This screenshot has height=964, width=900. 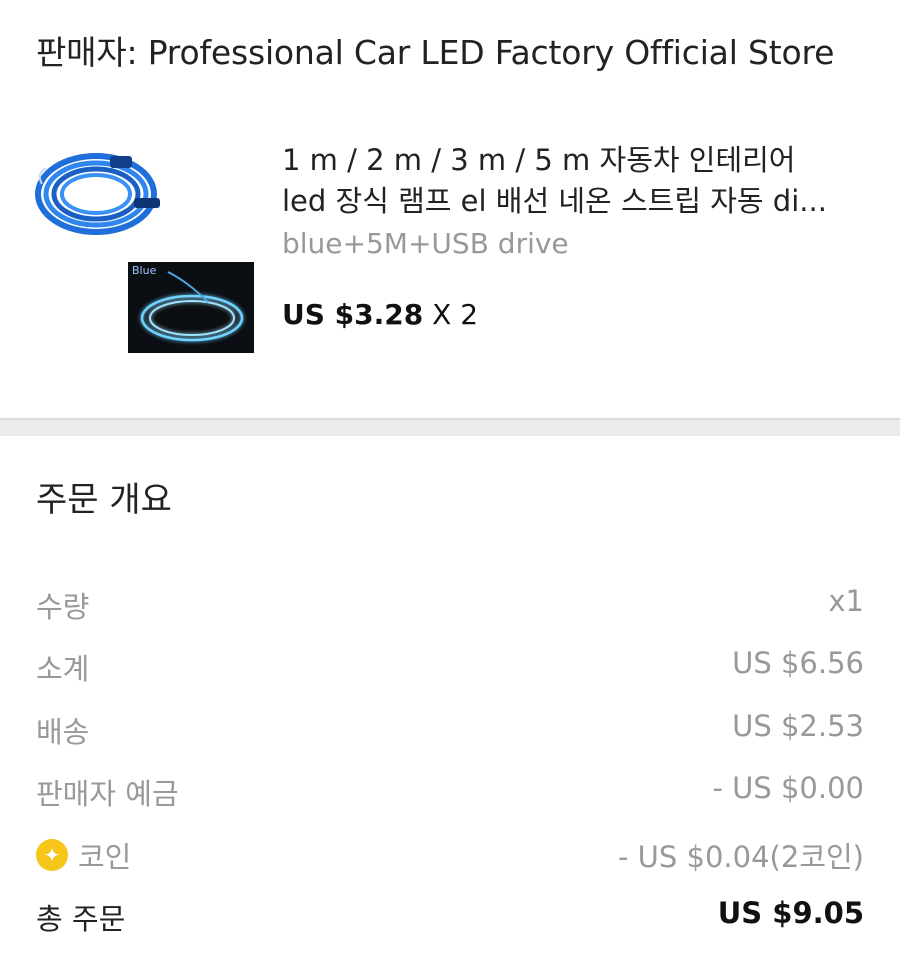 What do you see at coordinates (451, 314) in the screenshot?
I see `quantity-multiplier: X 2` at bounding box center [451, 314].